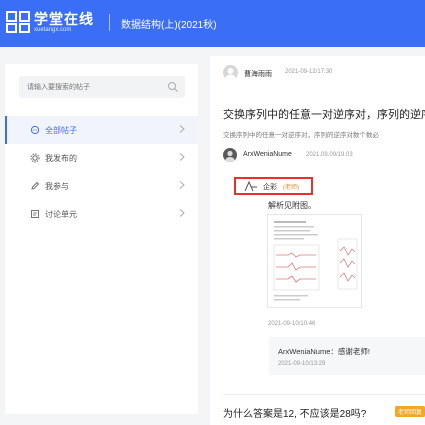  What do you see at coordinates (309, 72) in the screenshot?
I see `post-date: 2021-09-12/17:30` at bounding box center [309, 72].